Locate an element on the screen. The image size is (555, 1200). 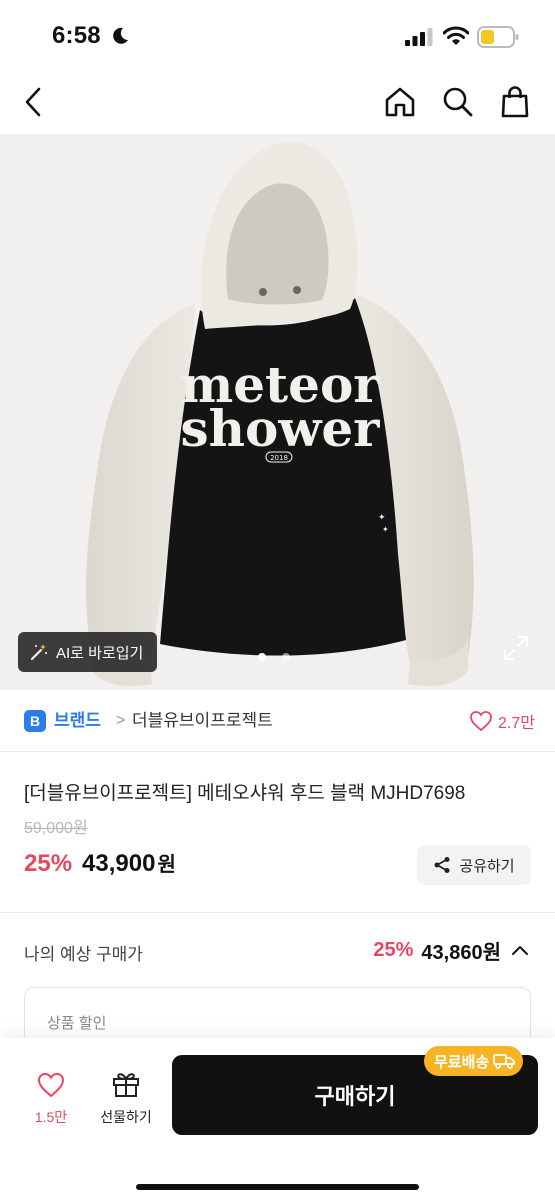
top-nav is located at coordinates (277, 103).